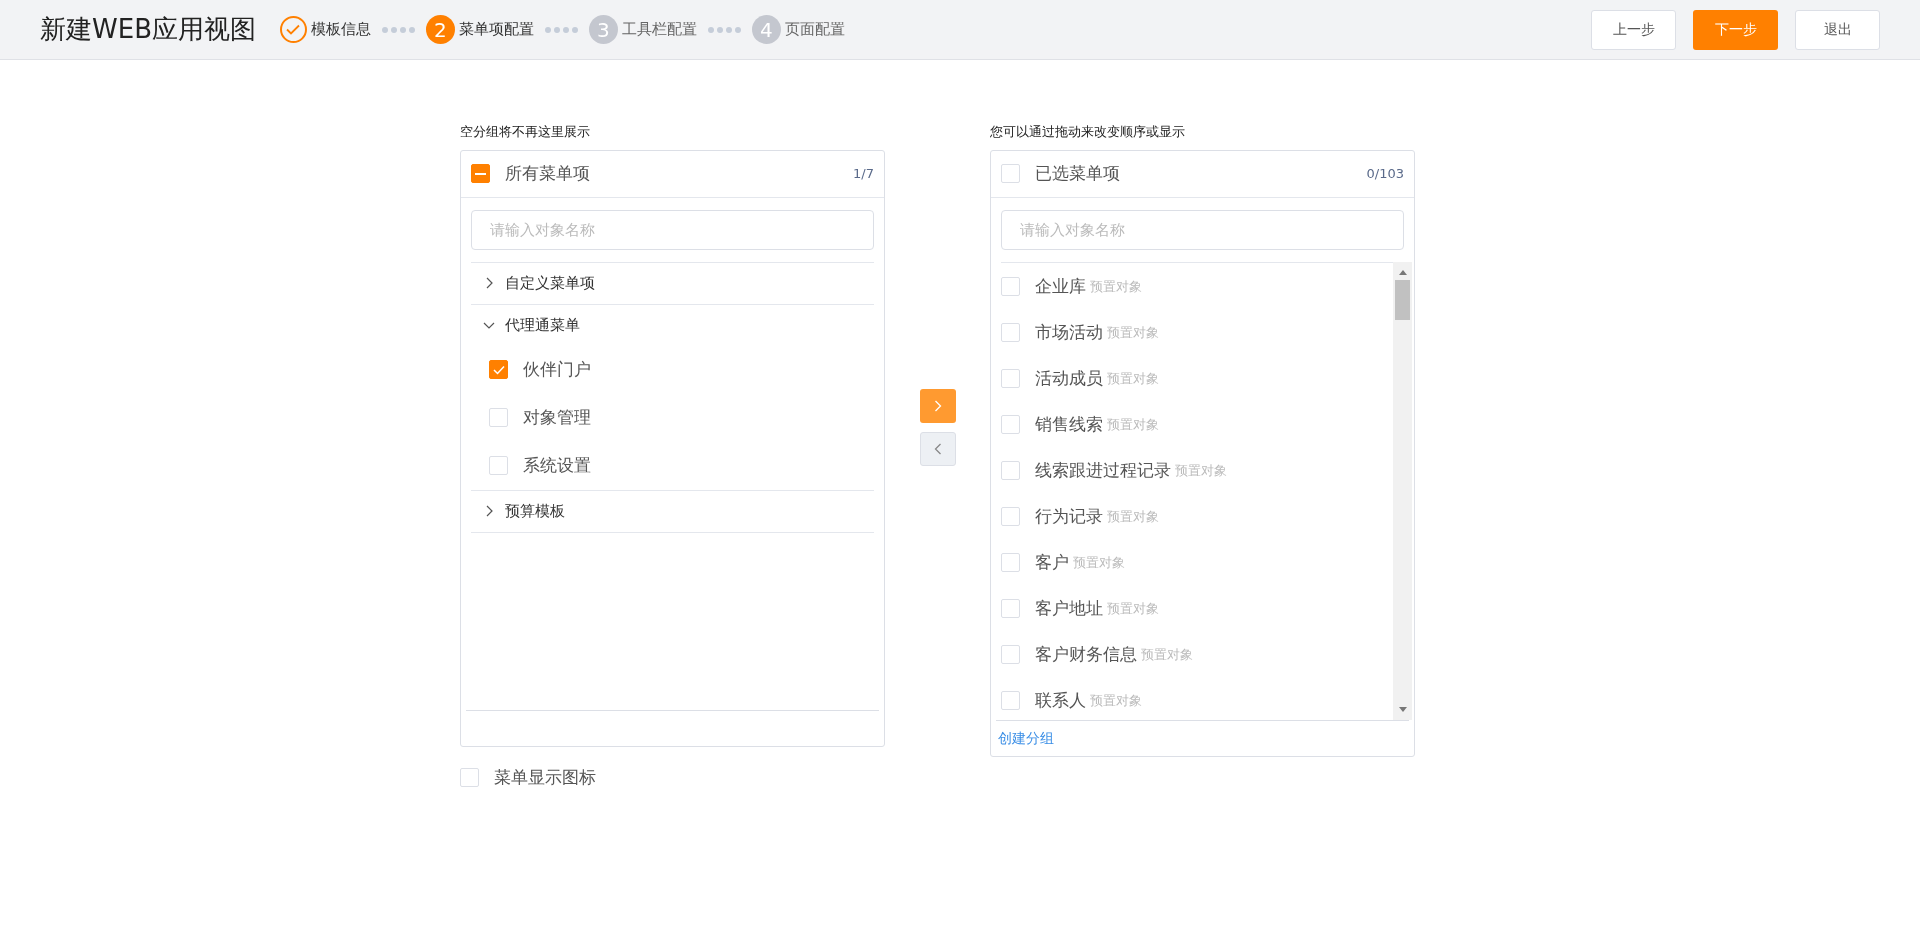 Image resolution: width=1920 pixels, height=948 pixels. Describe the element at coordinates (557, 369) in the screenshot. I see `menu-item-label: 伙伴门户` at that location.